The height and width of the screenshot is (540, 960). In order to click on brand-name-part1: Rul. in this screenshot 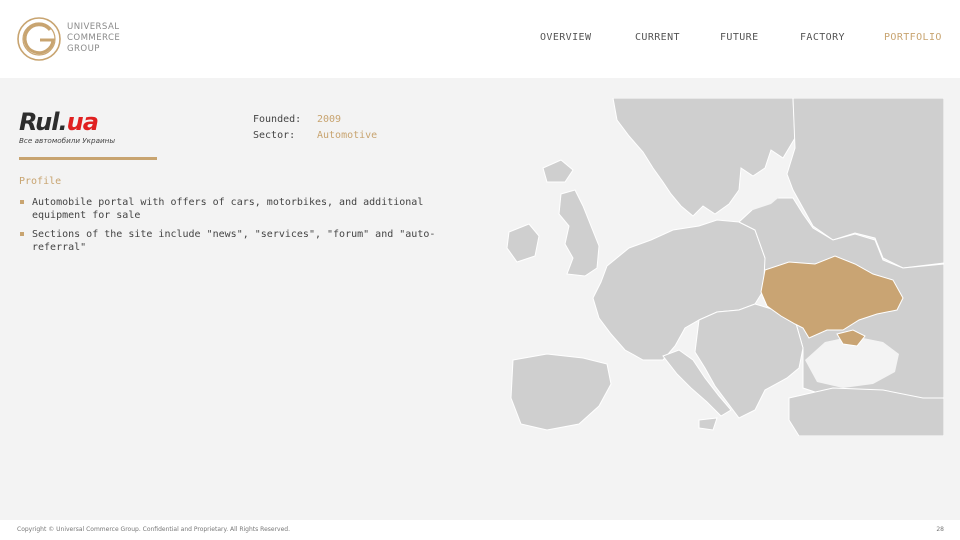, I will do `click(43, 122)`.